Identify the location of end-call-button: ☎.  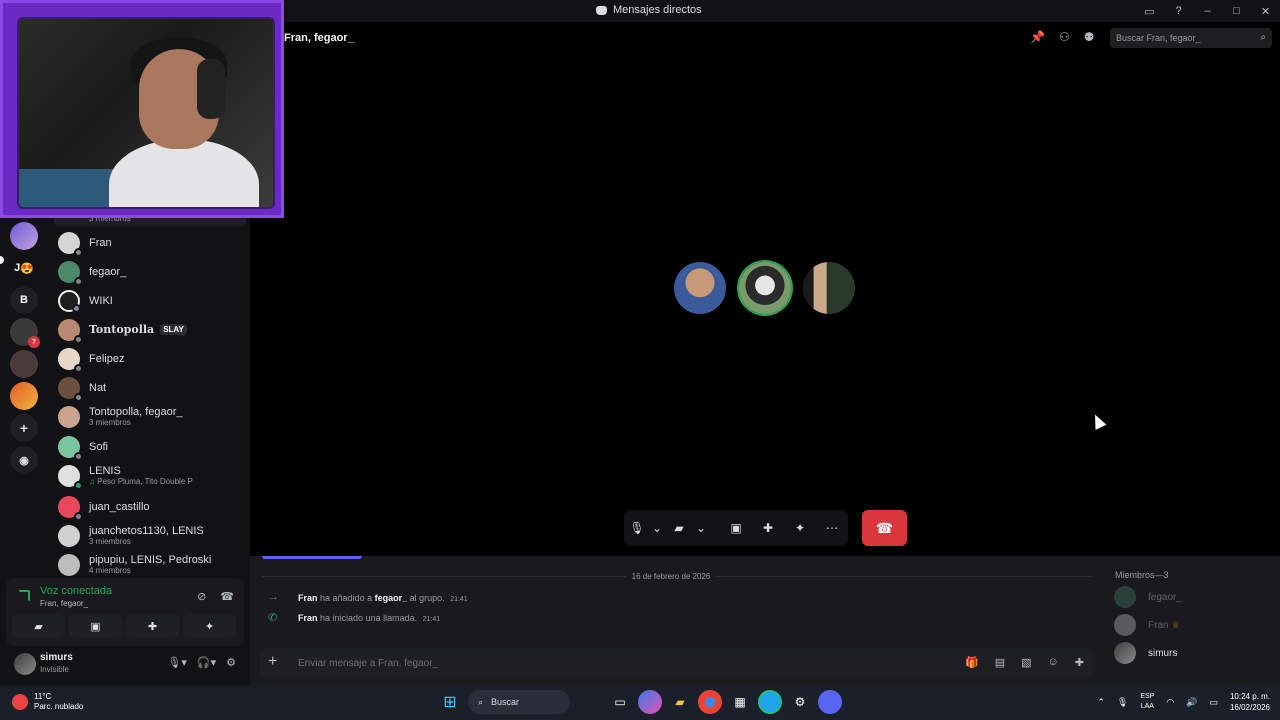
(884, 528).